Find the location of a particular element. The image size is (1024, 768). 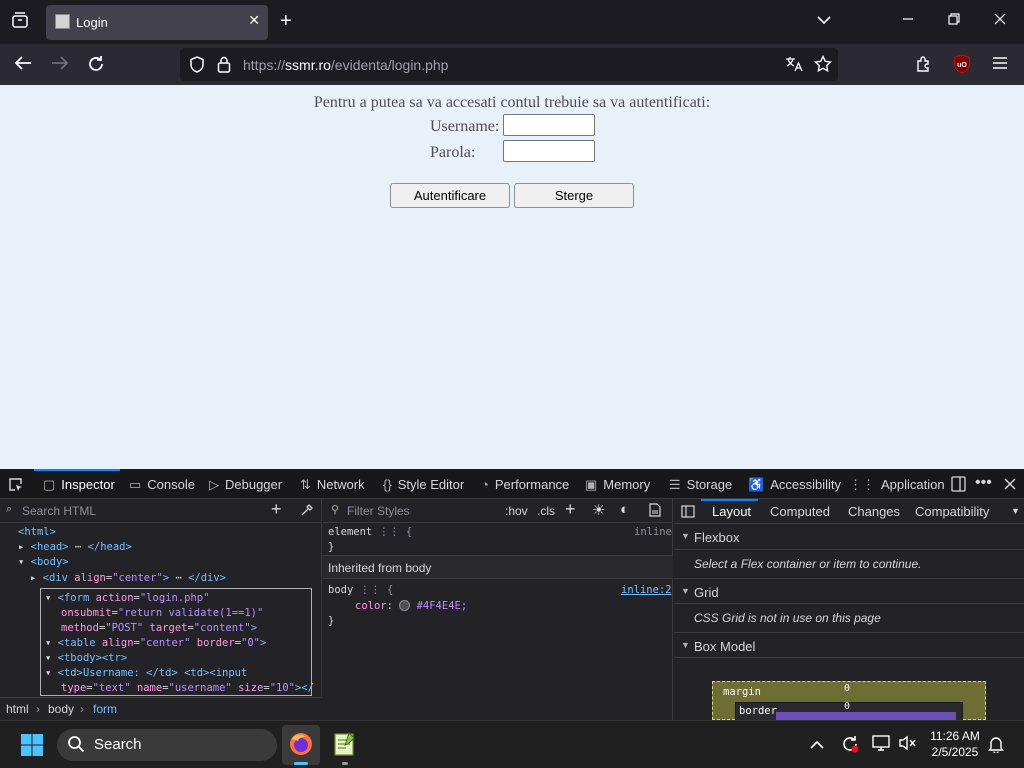

tree-line-div: ▸ <div align="center"> ⋯ </div> is located at coordinates (128, 578).